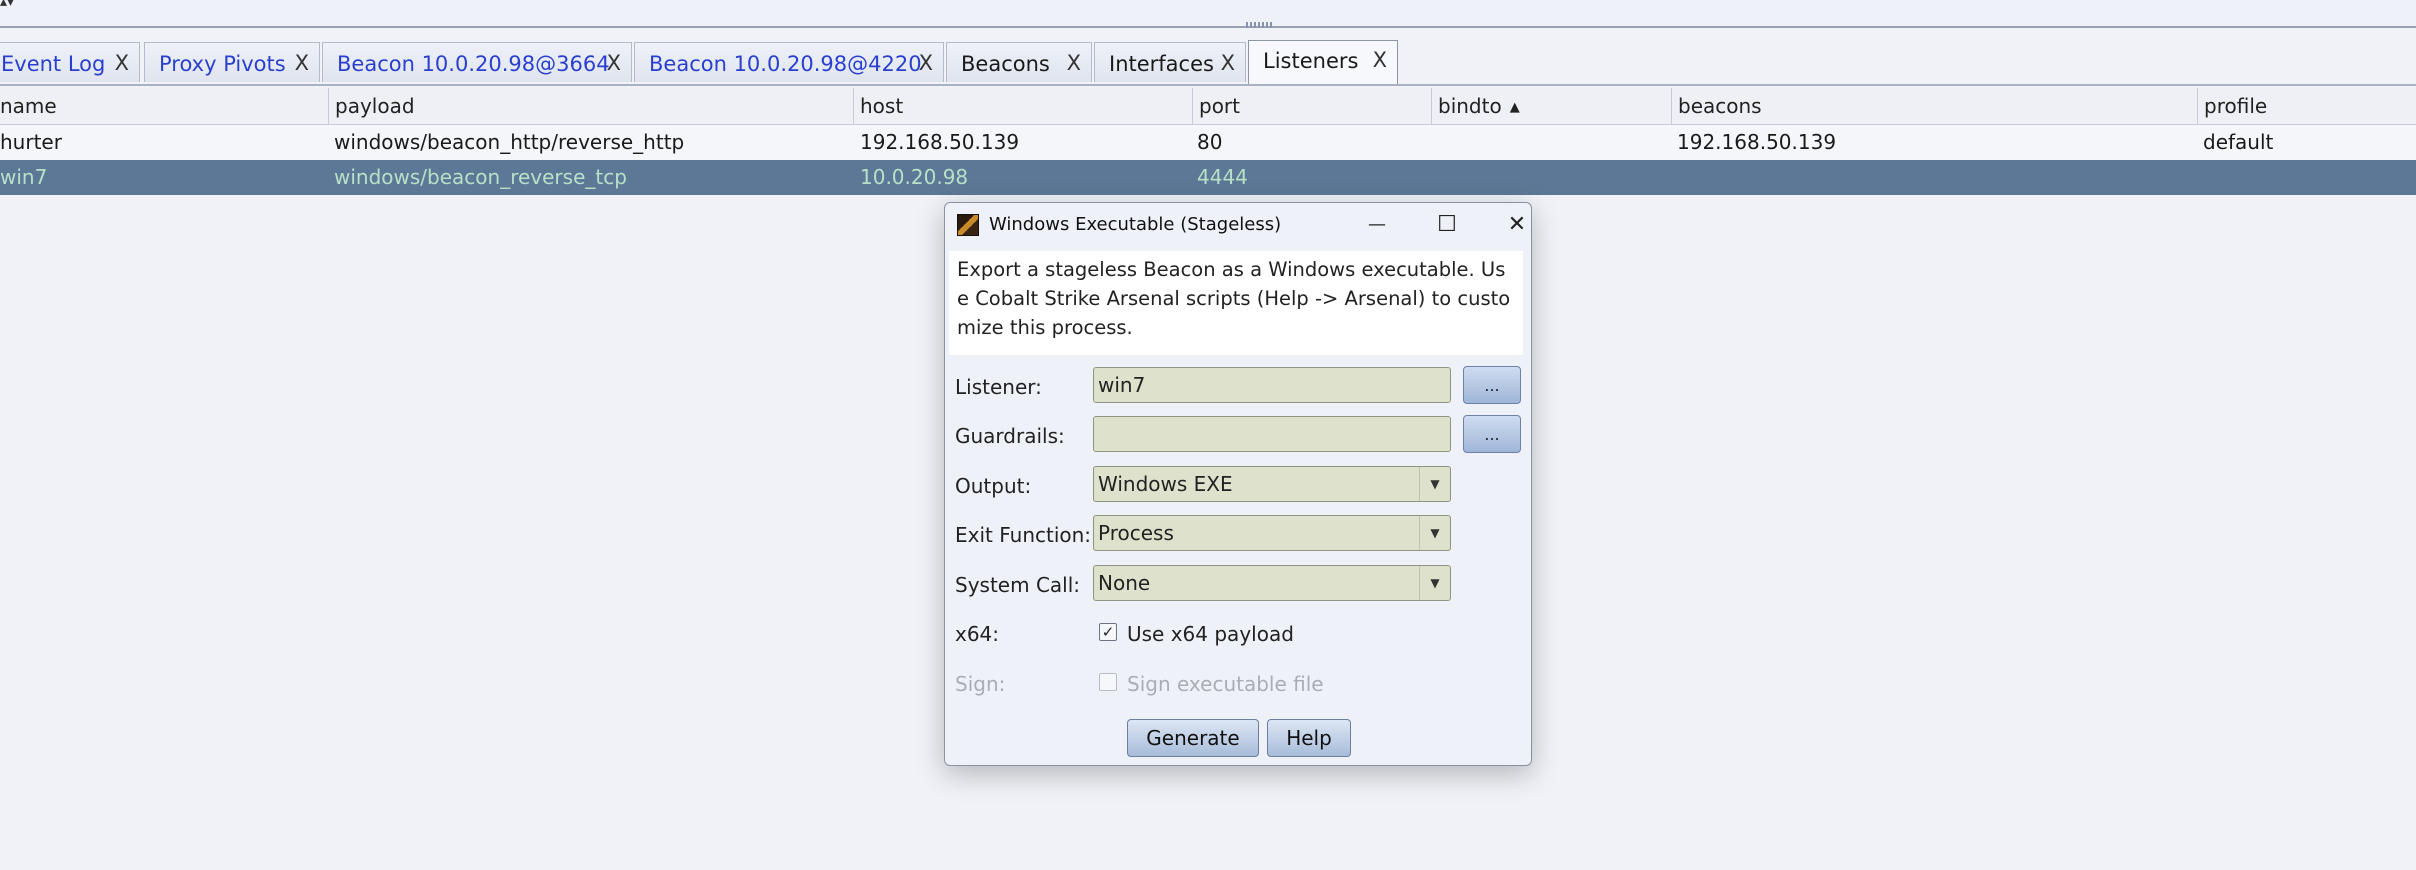  I want to click on cell-port: 80, so click(1210, 142).